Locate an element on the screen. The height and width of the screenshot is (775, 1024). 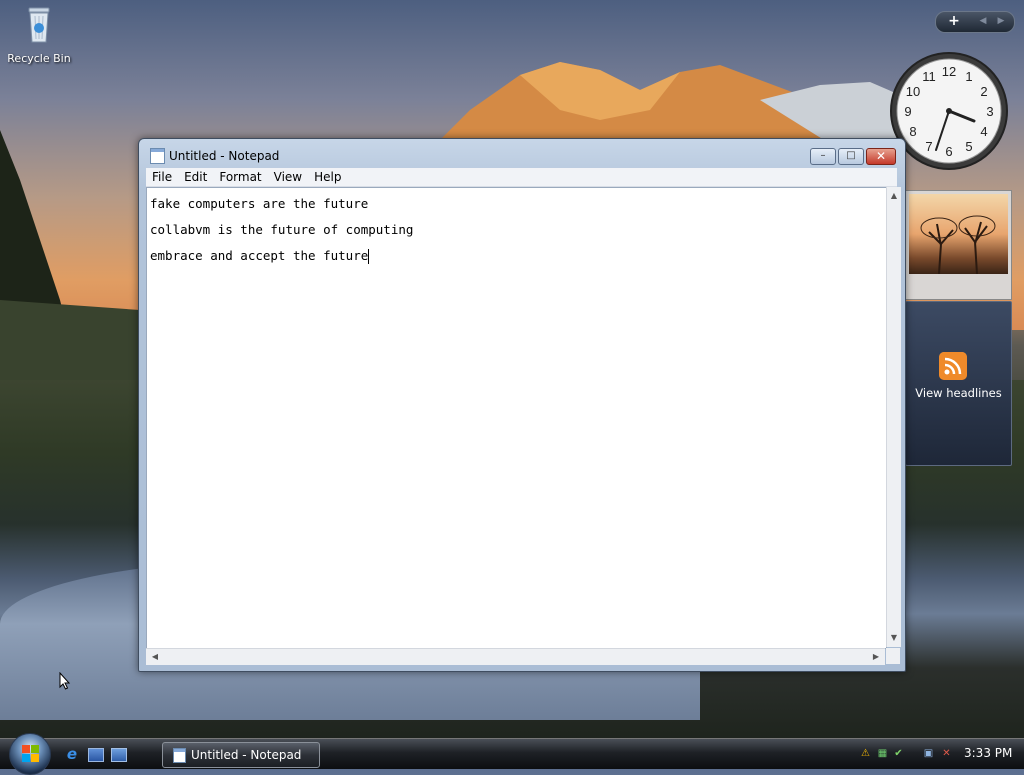
clock-gadget: 12 1 2 3 4 5 6 7 8 9 10 11 is located at coordinates (949, 111).